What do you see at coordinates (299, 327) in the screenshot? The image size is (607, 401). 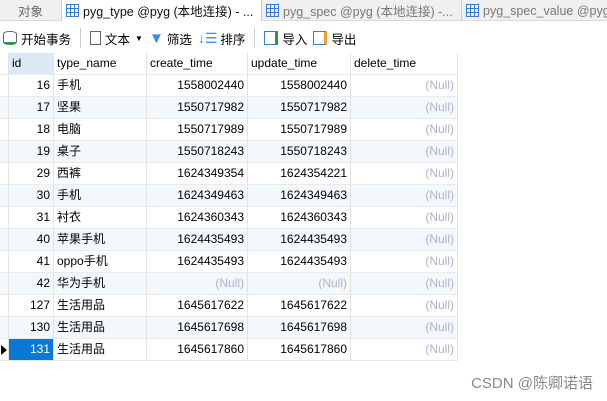 I see `cell-update-time: 1645617698` at bounding box center [299, 327].